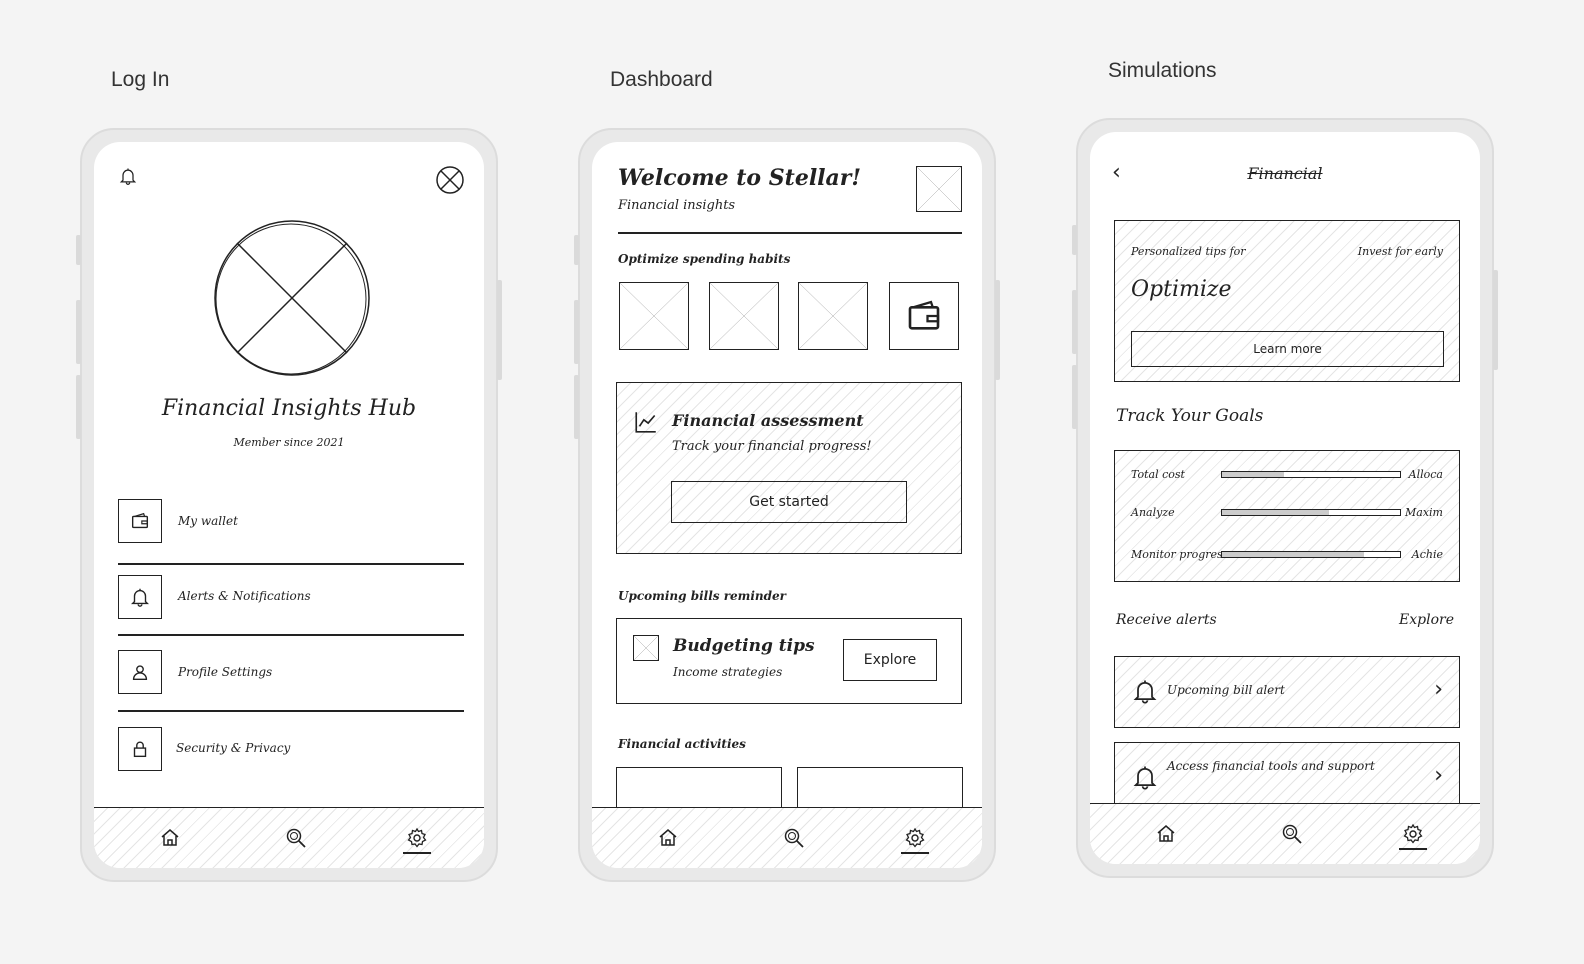  Describe the element at coordinates (677, 205) in the screenshot. I see `welcome-subtitle: Financial insights` at that location.